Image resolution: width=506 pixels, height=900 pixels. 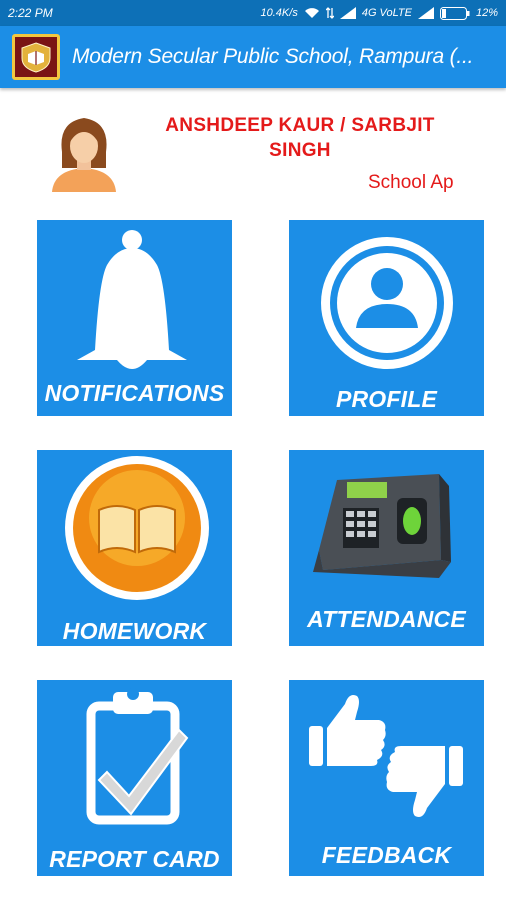 I want to click on tile-label-homework: HOMEWORK, so click(x=134, y=631).